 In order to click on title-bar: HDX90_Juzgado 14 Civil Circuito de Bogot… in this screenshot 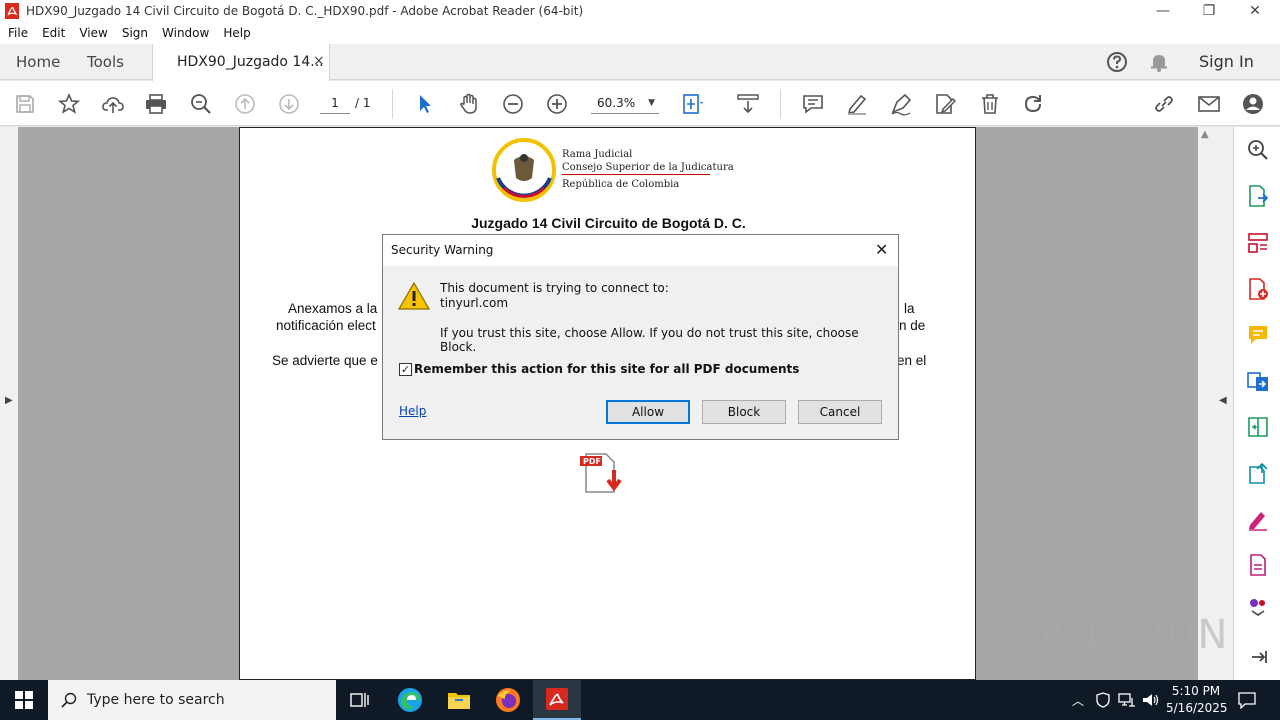, I will do `click(640, 11)`.